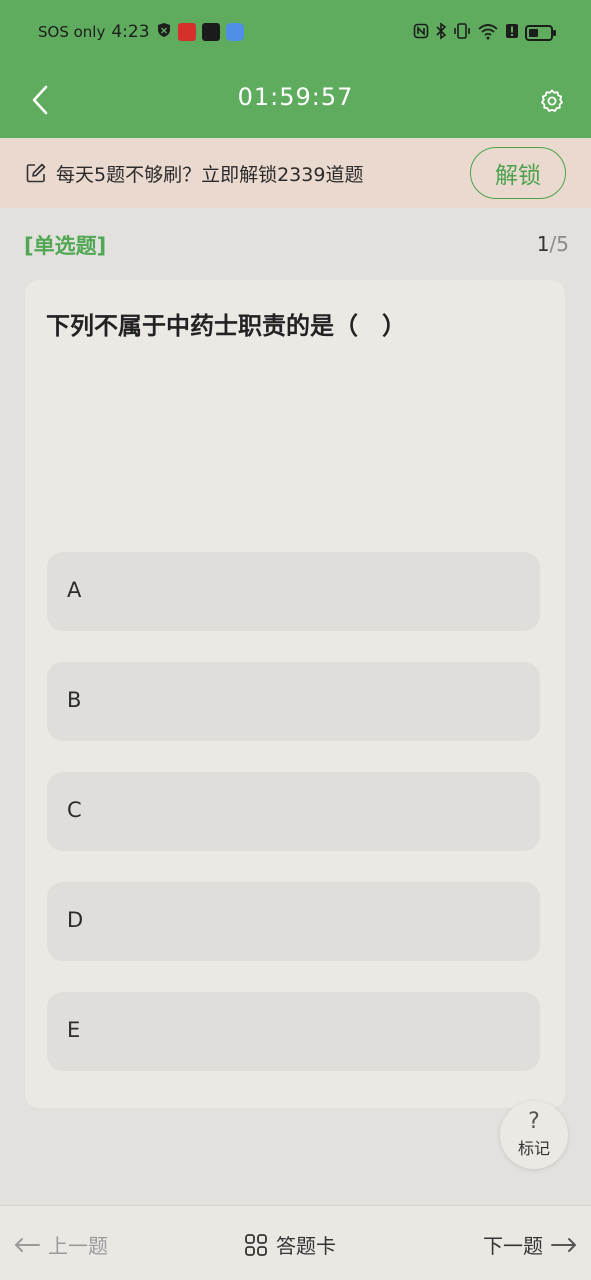 Image resolution: width=591 pixels, height=1280 pixels. I want to click on bluetooth-icon, so click(441, 33).